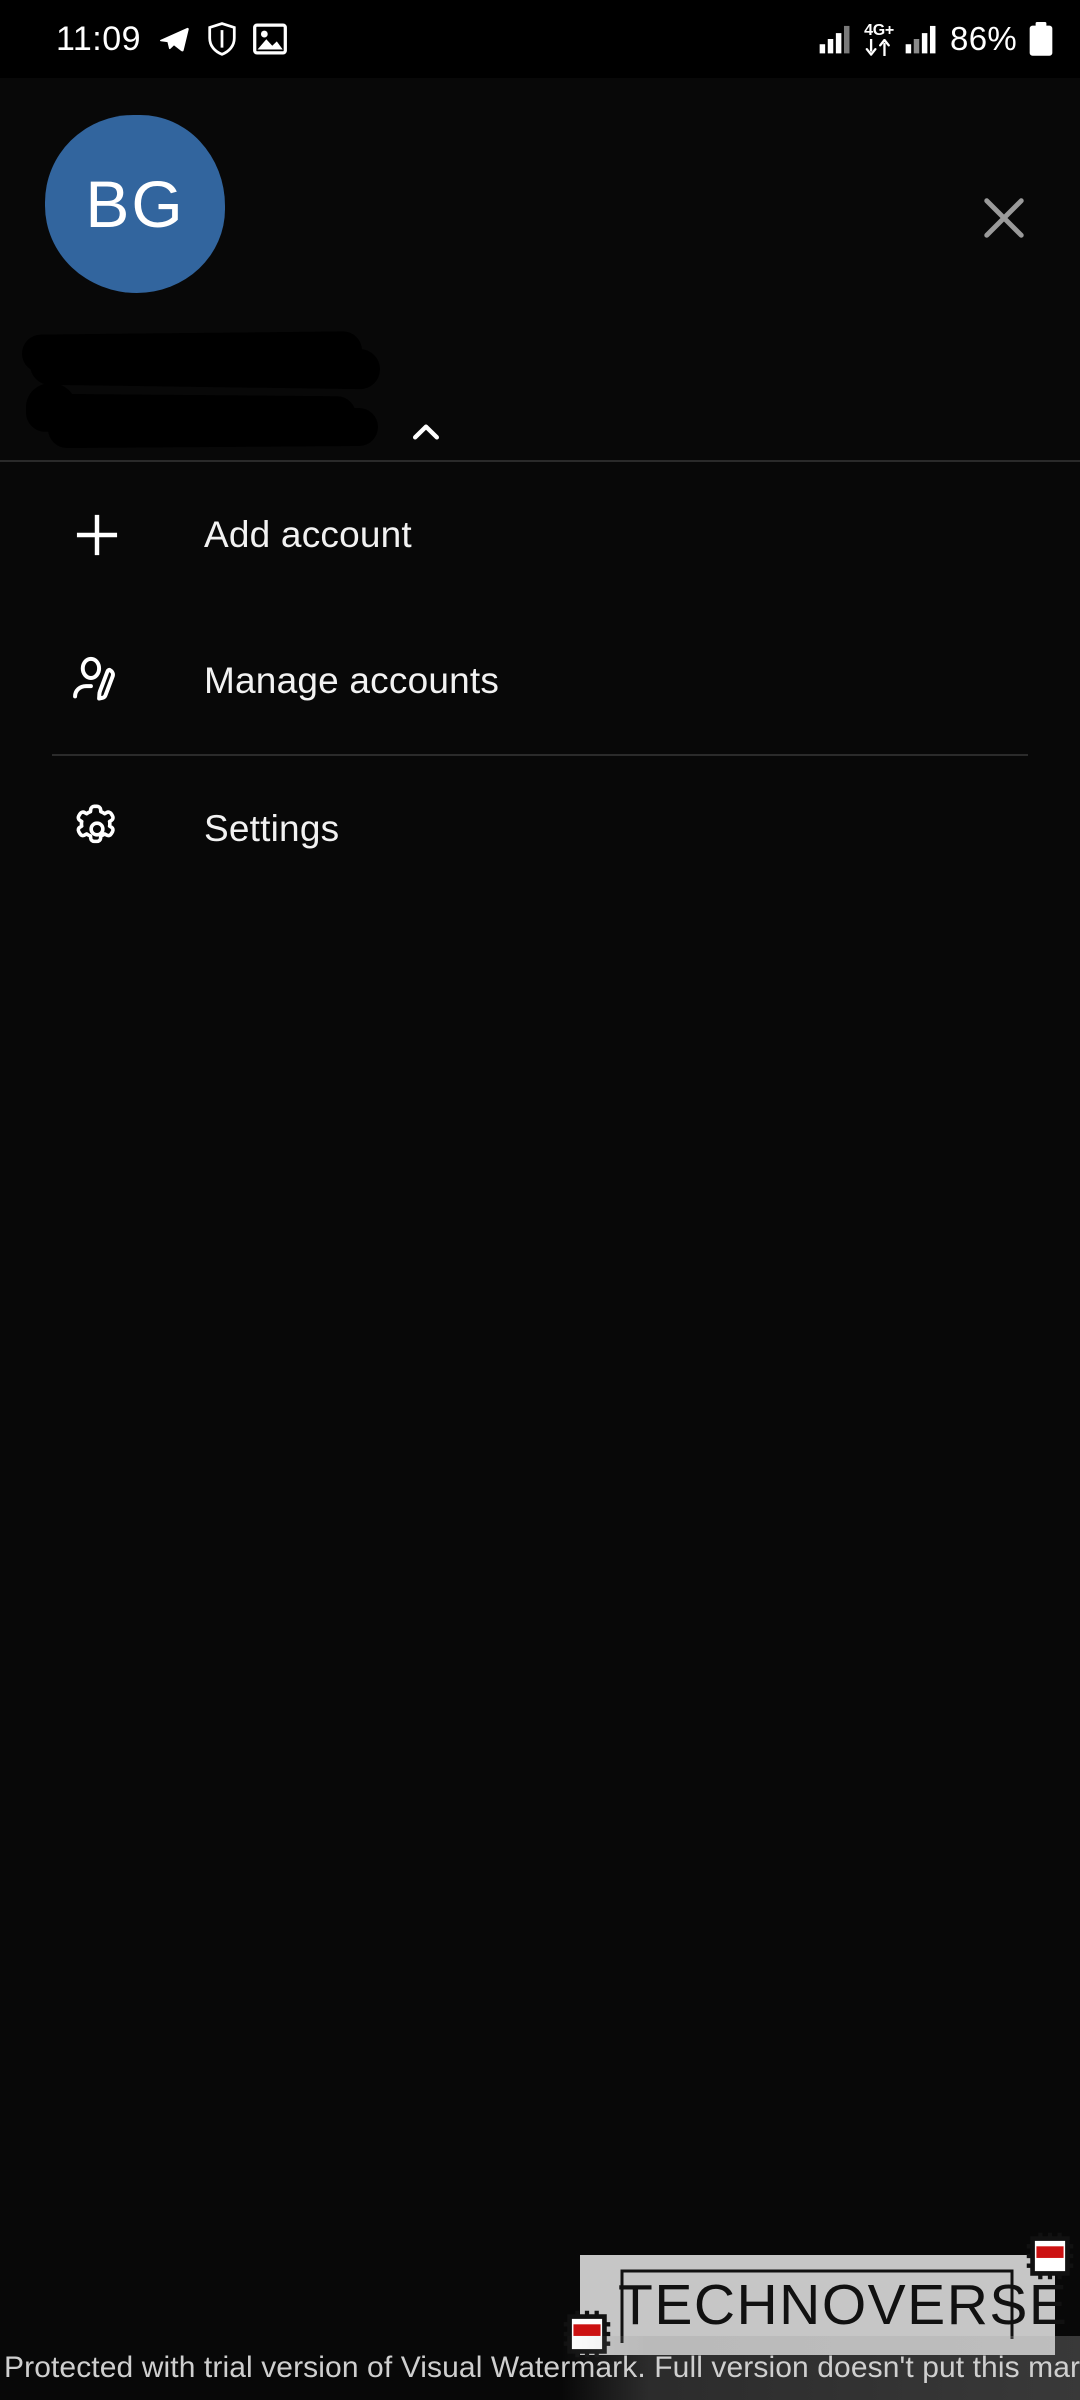  Describe the element at coordinates (97, 535) in the screenshot. I see `plus-icon` at that location.